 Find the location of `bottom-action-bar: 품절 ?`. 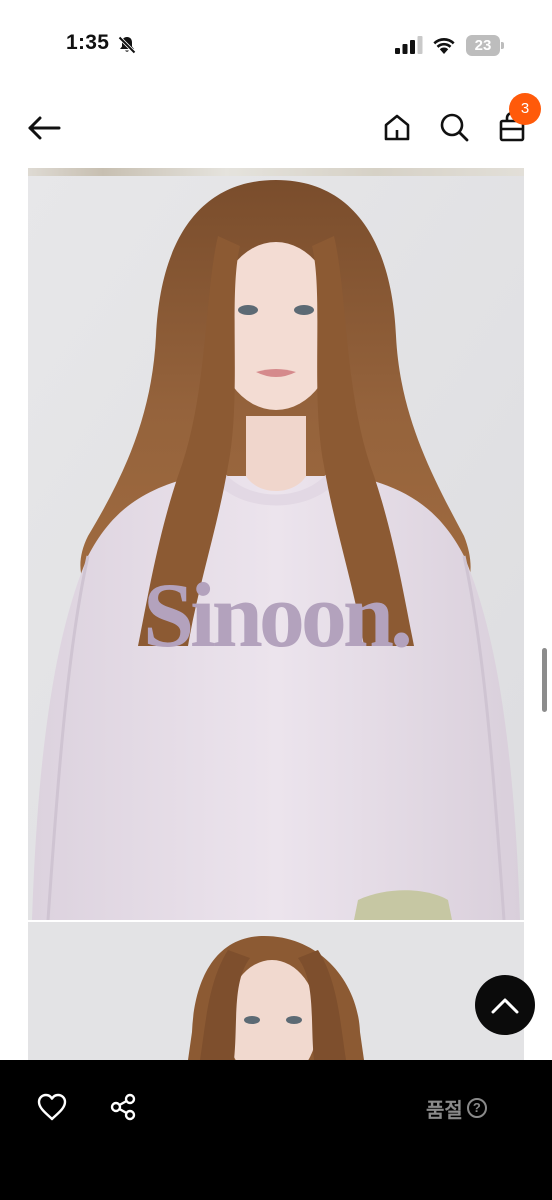

bottom-action-bar: 품절 ? is located at coordinates (276, 1130).